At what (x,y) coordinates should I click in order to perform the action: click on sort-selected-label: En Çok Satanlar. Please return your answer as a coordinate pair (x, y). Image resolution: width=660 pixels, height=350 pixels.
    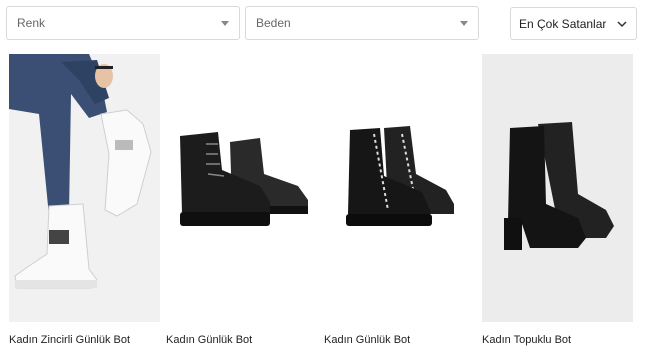
    Looking at the image, I should click on (563, 23).